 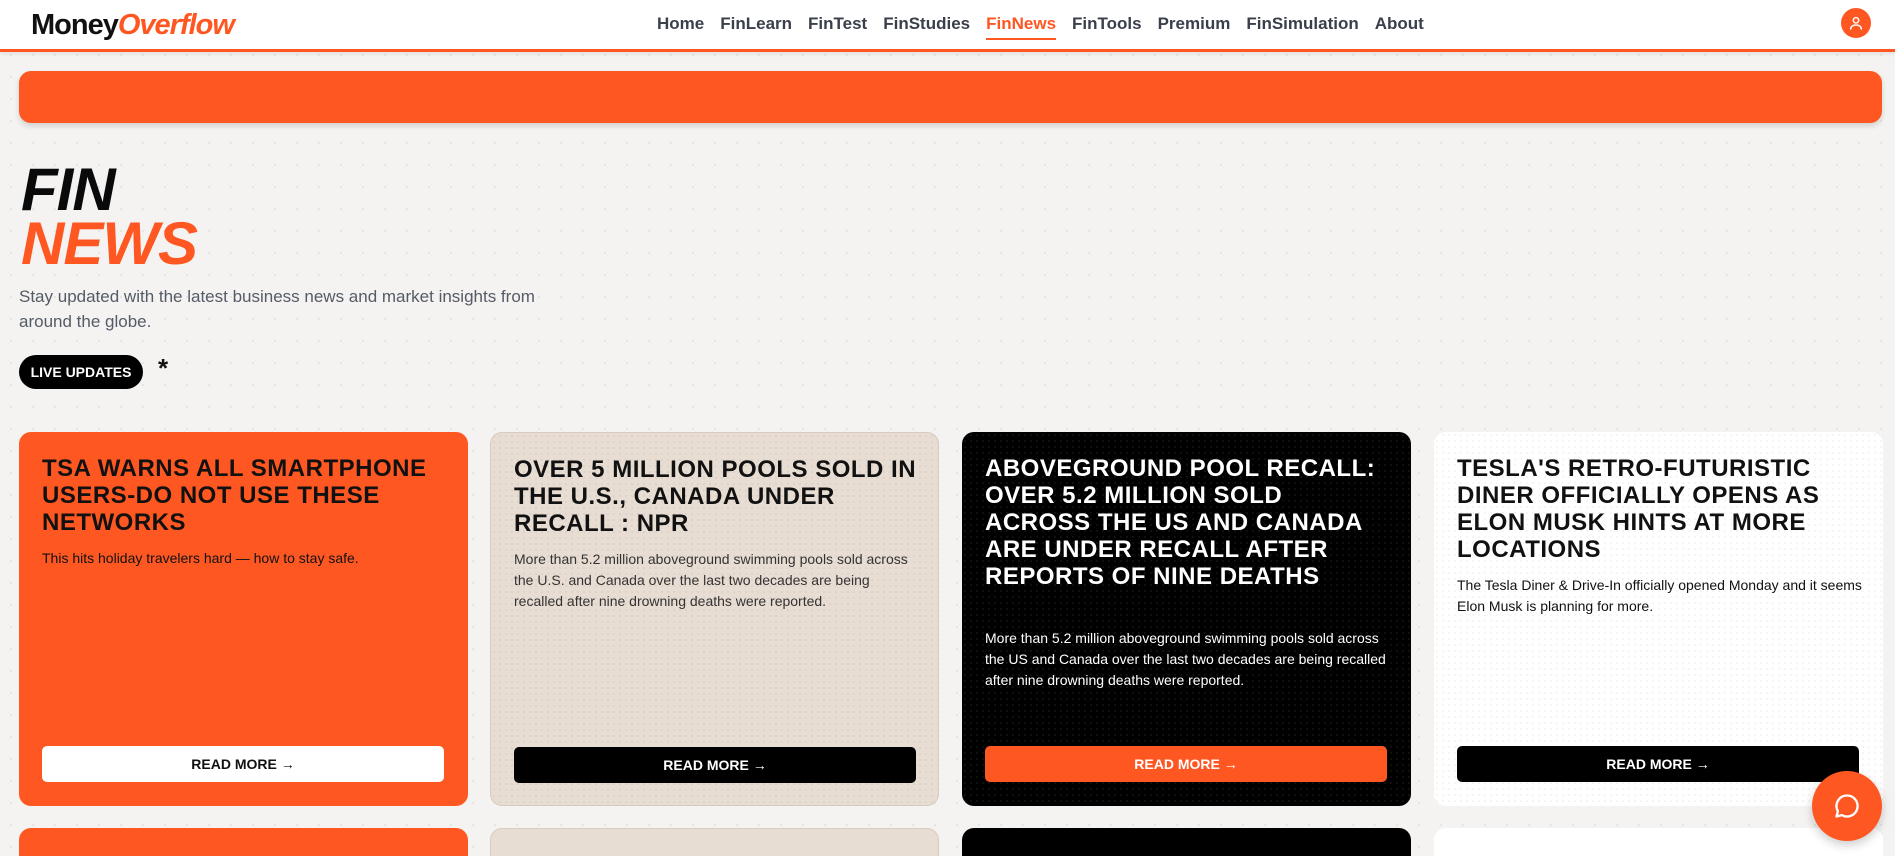 What do you see at coordinates (163, 368) in the screenshot?
I see `asterisk-decoration: *` at bounding box center [163, 368].